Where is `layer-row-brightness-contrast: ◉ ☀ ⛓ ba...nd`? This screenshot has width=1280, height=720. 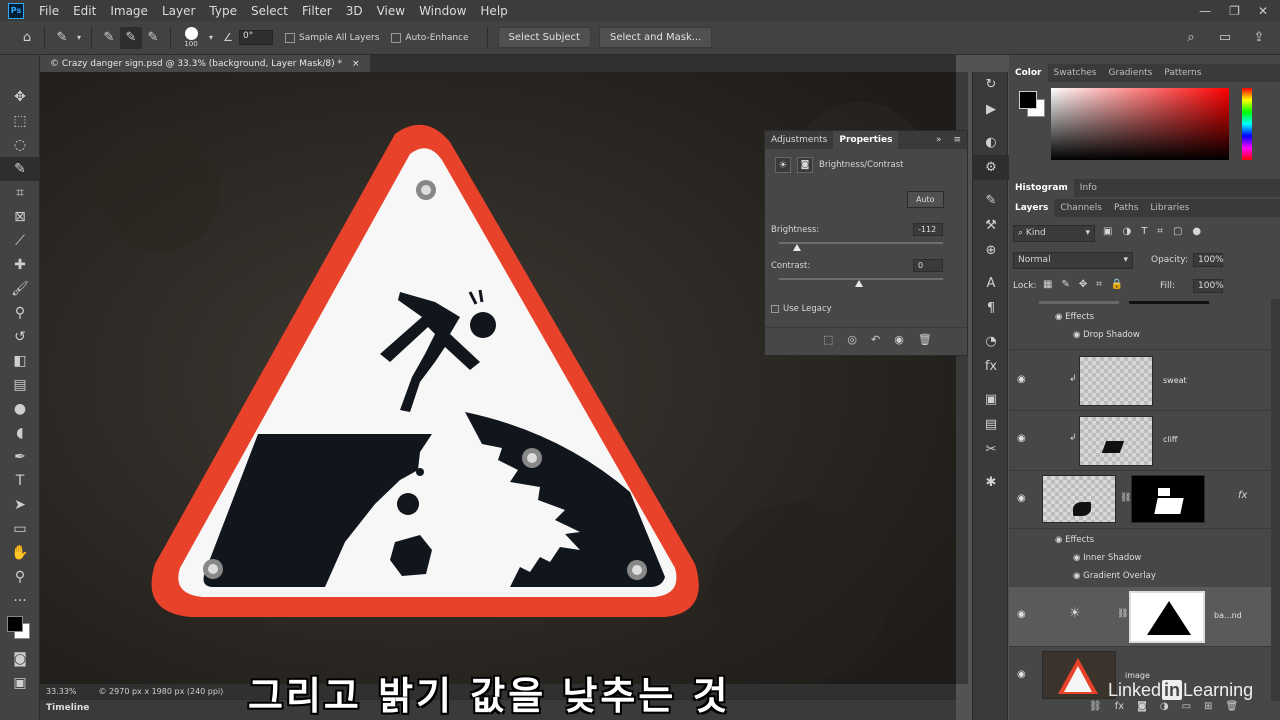 layer-row-brightness-contrast: ◉ ☀ ⛓ ba...nd is located at coordinates (1140, 617).